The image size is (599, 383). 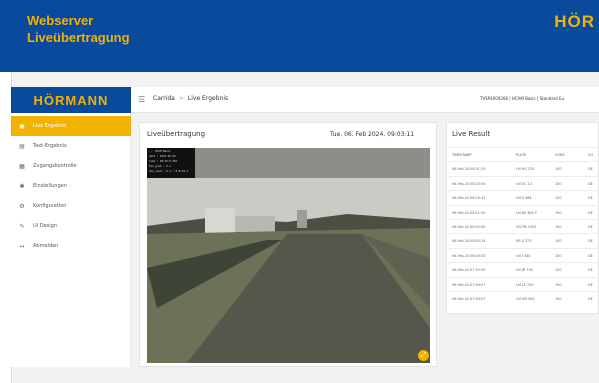 What do you see at coordinates (22, 126) in the screenshot?
I see `live-icon: ▣` at bounding box center [22, 126].